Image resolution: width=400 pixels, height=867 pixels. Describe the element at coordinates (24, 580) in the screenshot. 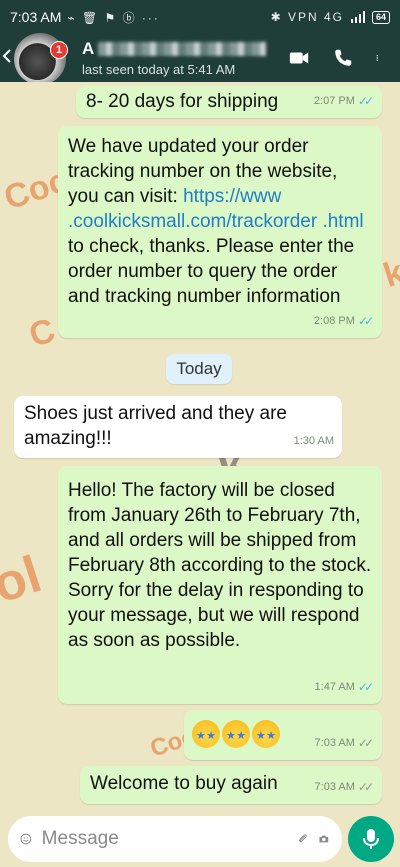

I see `wallpaper-watermark: ol` at that location.